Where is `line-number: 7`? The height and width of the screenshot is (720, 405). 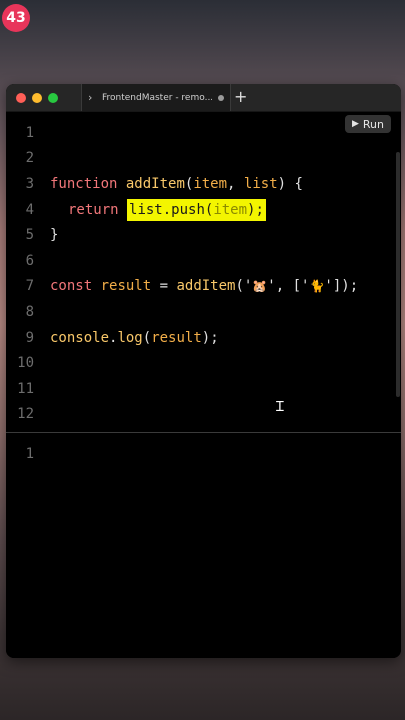 line-number: 7 is located at coordinates (29, 286).